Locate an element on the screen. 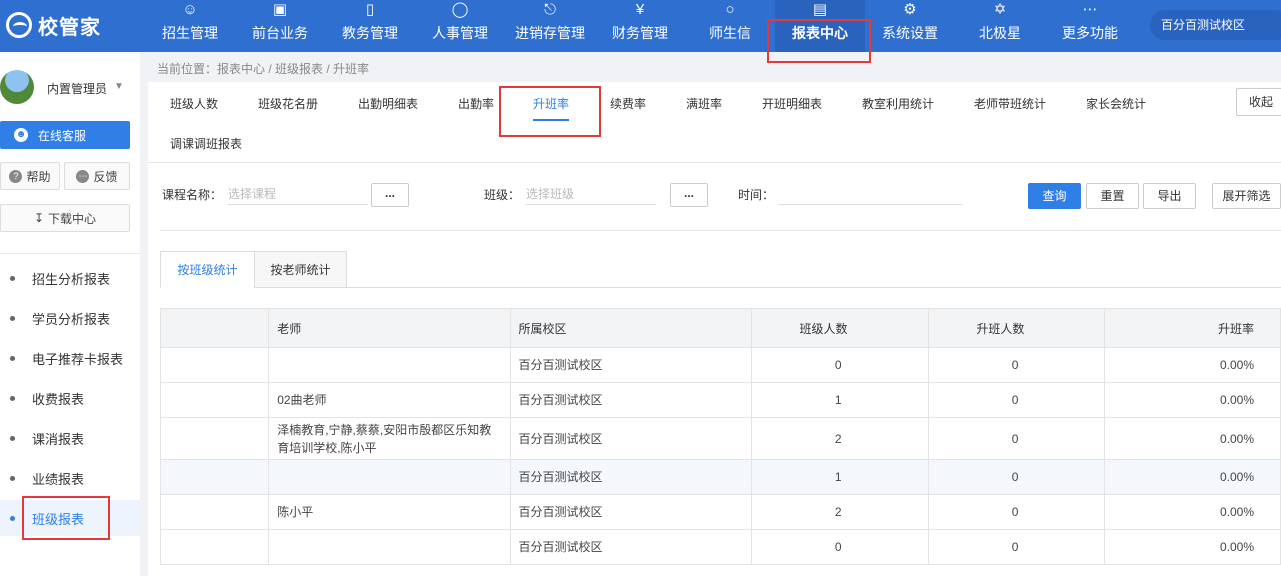 This screenshot has height=576, width=1281. table-header-row: 老师 所属校区 班级人数 升班人数 升班率 is located at coordinates (720, 328).